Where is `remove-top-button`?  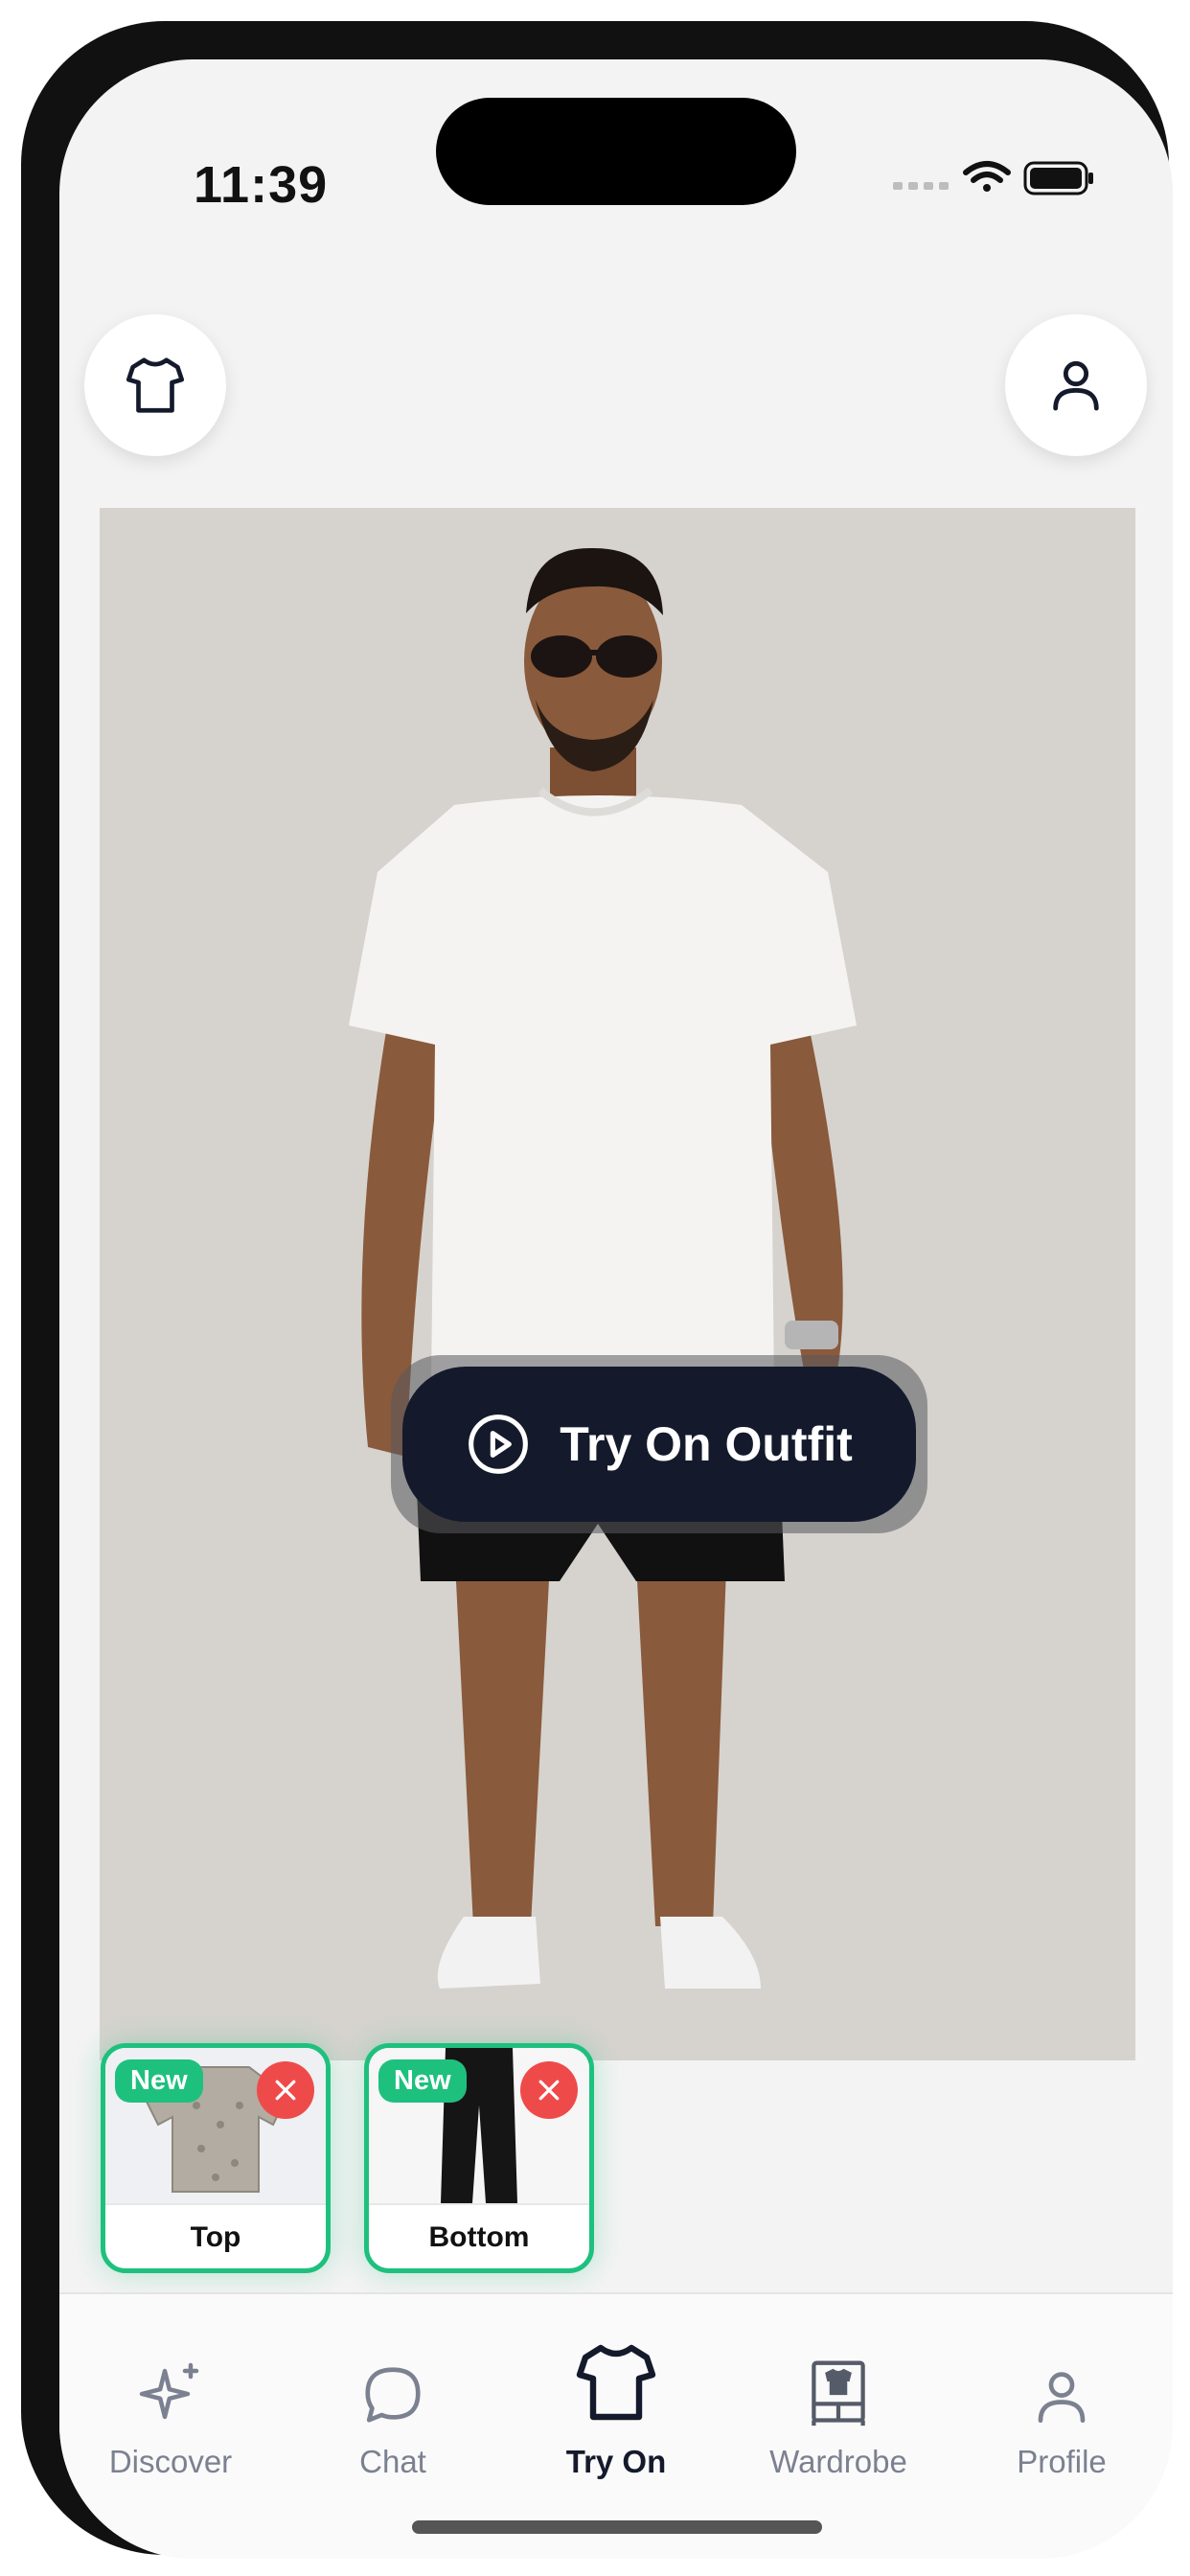
remove-top-button is located at coordinates (286, 2090).